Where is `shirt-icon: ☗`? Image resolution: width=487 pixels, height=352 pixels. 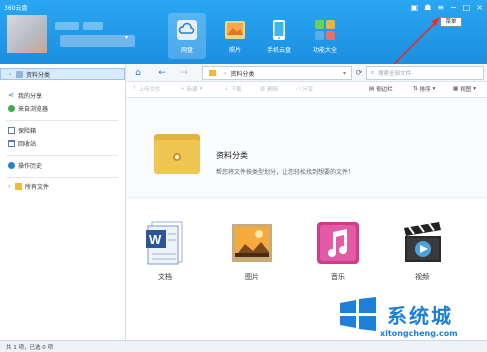
shirt-icon: ☗ is located at coordinates (427, 7).